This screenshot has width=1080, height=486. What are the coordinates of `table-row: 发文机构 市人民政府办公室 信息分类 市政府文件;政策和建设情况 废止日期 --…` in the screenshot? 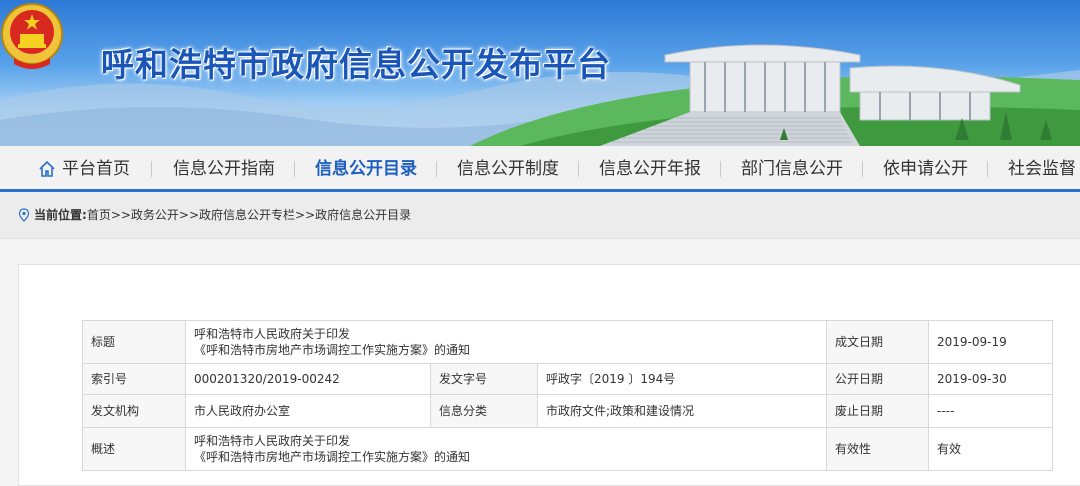 It's located at (567, 411).